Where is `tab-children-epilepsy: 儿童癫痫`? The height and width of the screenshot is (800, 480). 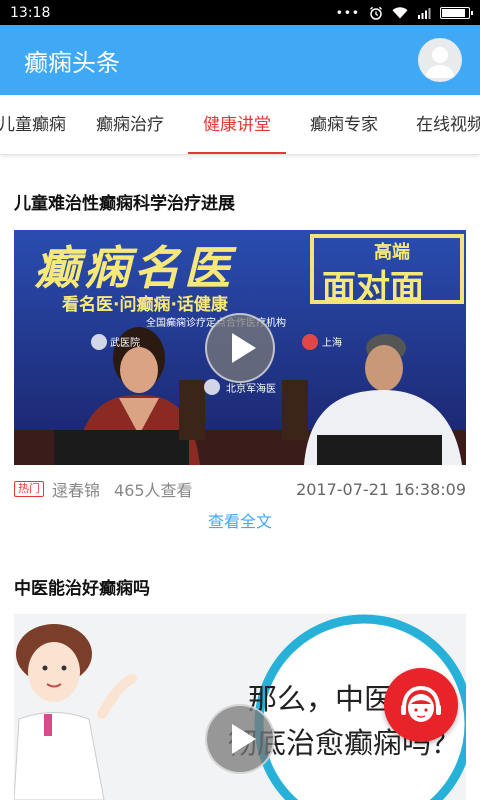 tab-children-epilepsy: 儿童癫痫 is located at coordinates (33, 124).